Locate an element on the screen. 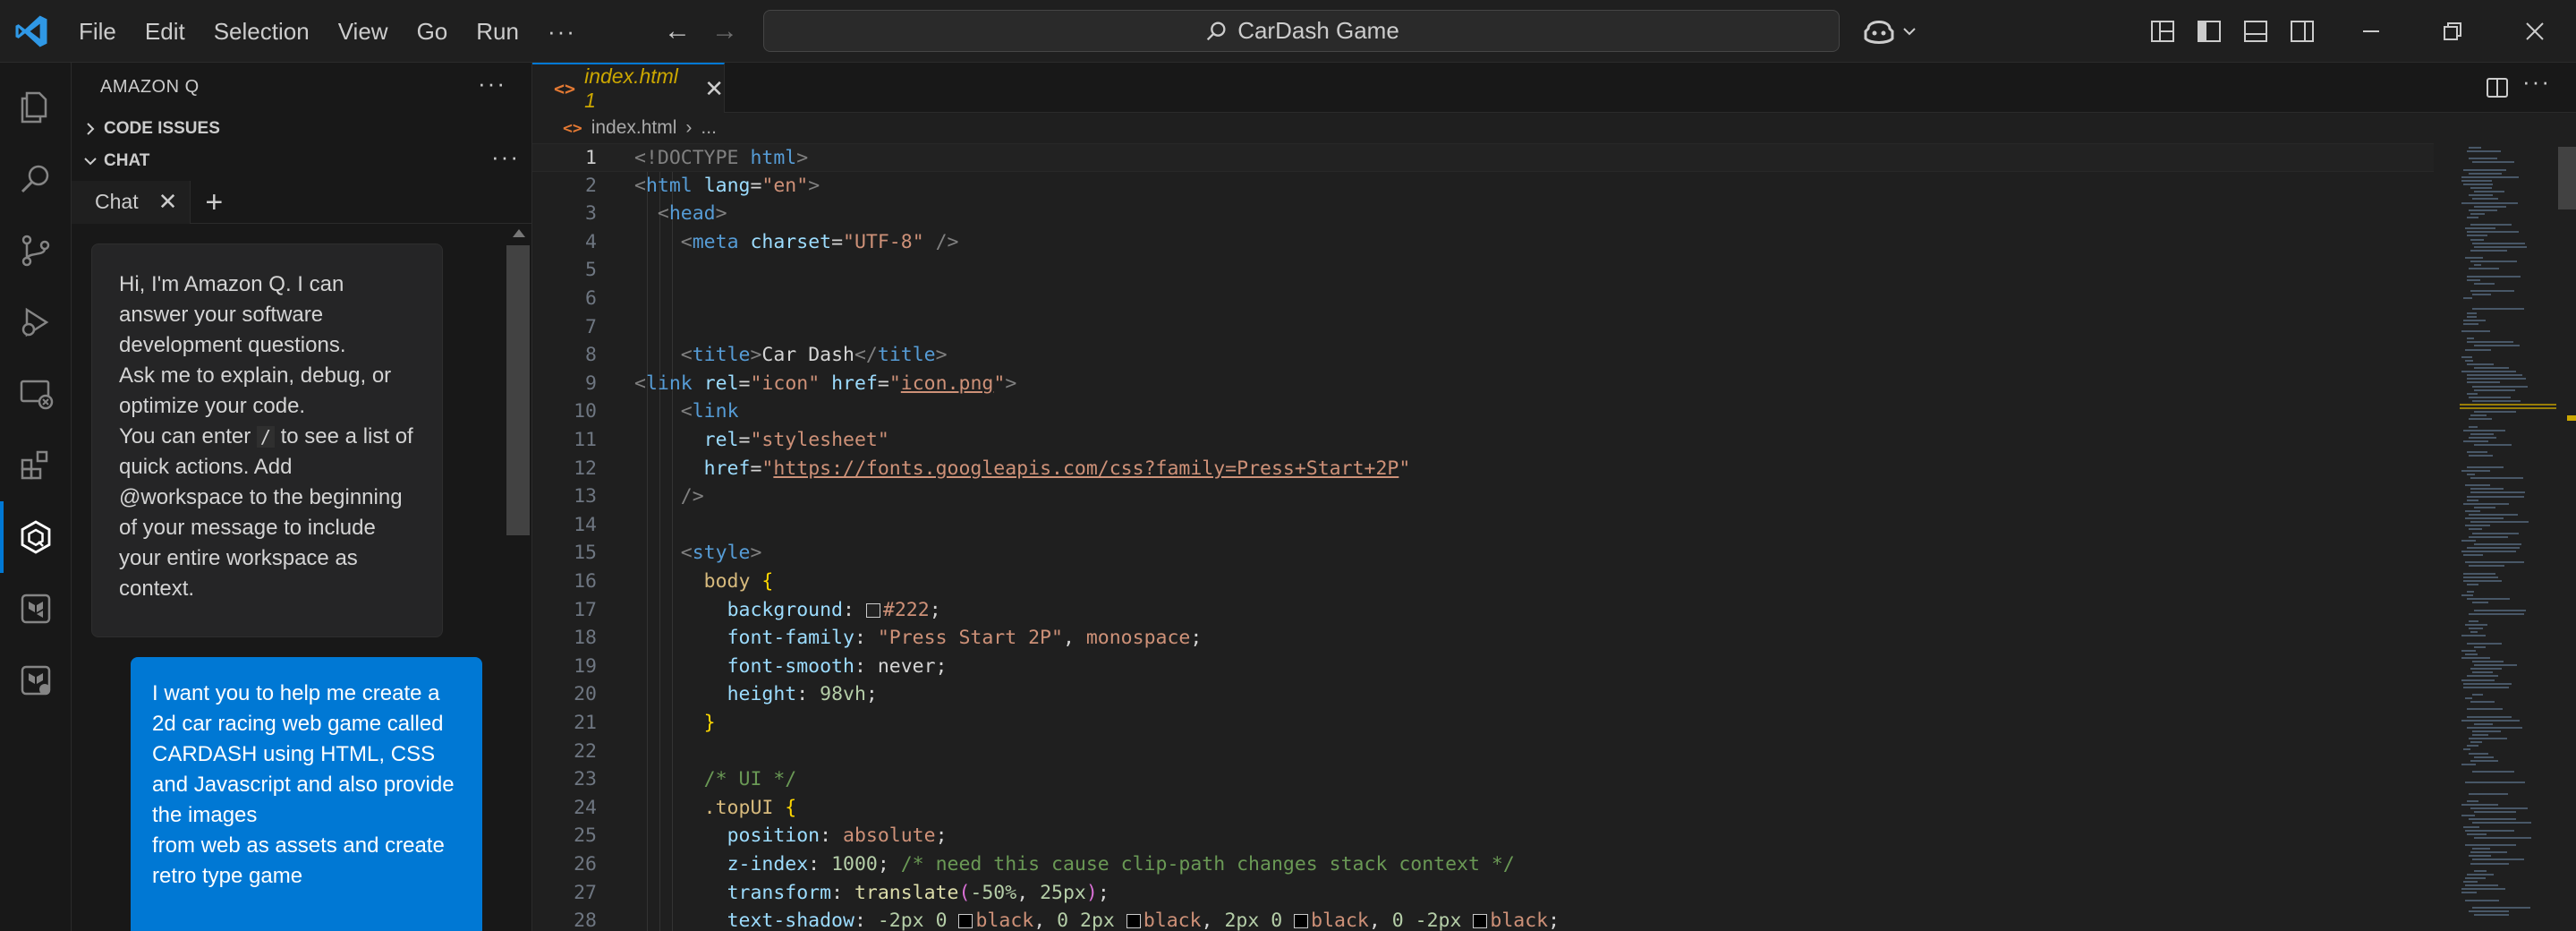  extensions-icon is located at coordinates (36, 465).